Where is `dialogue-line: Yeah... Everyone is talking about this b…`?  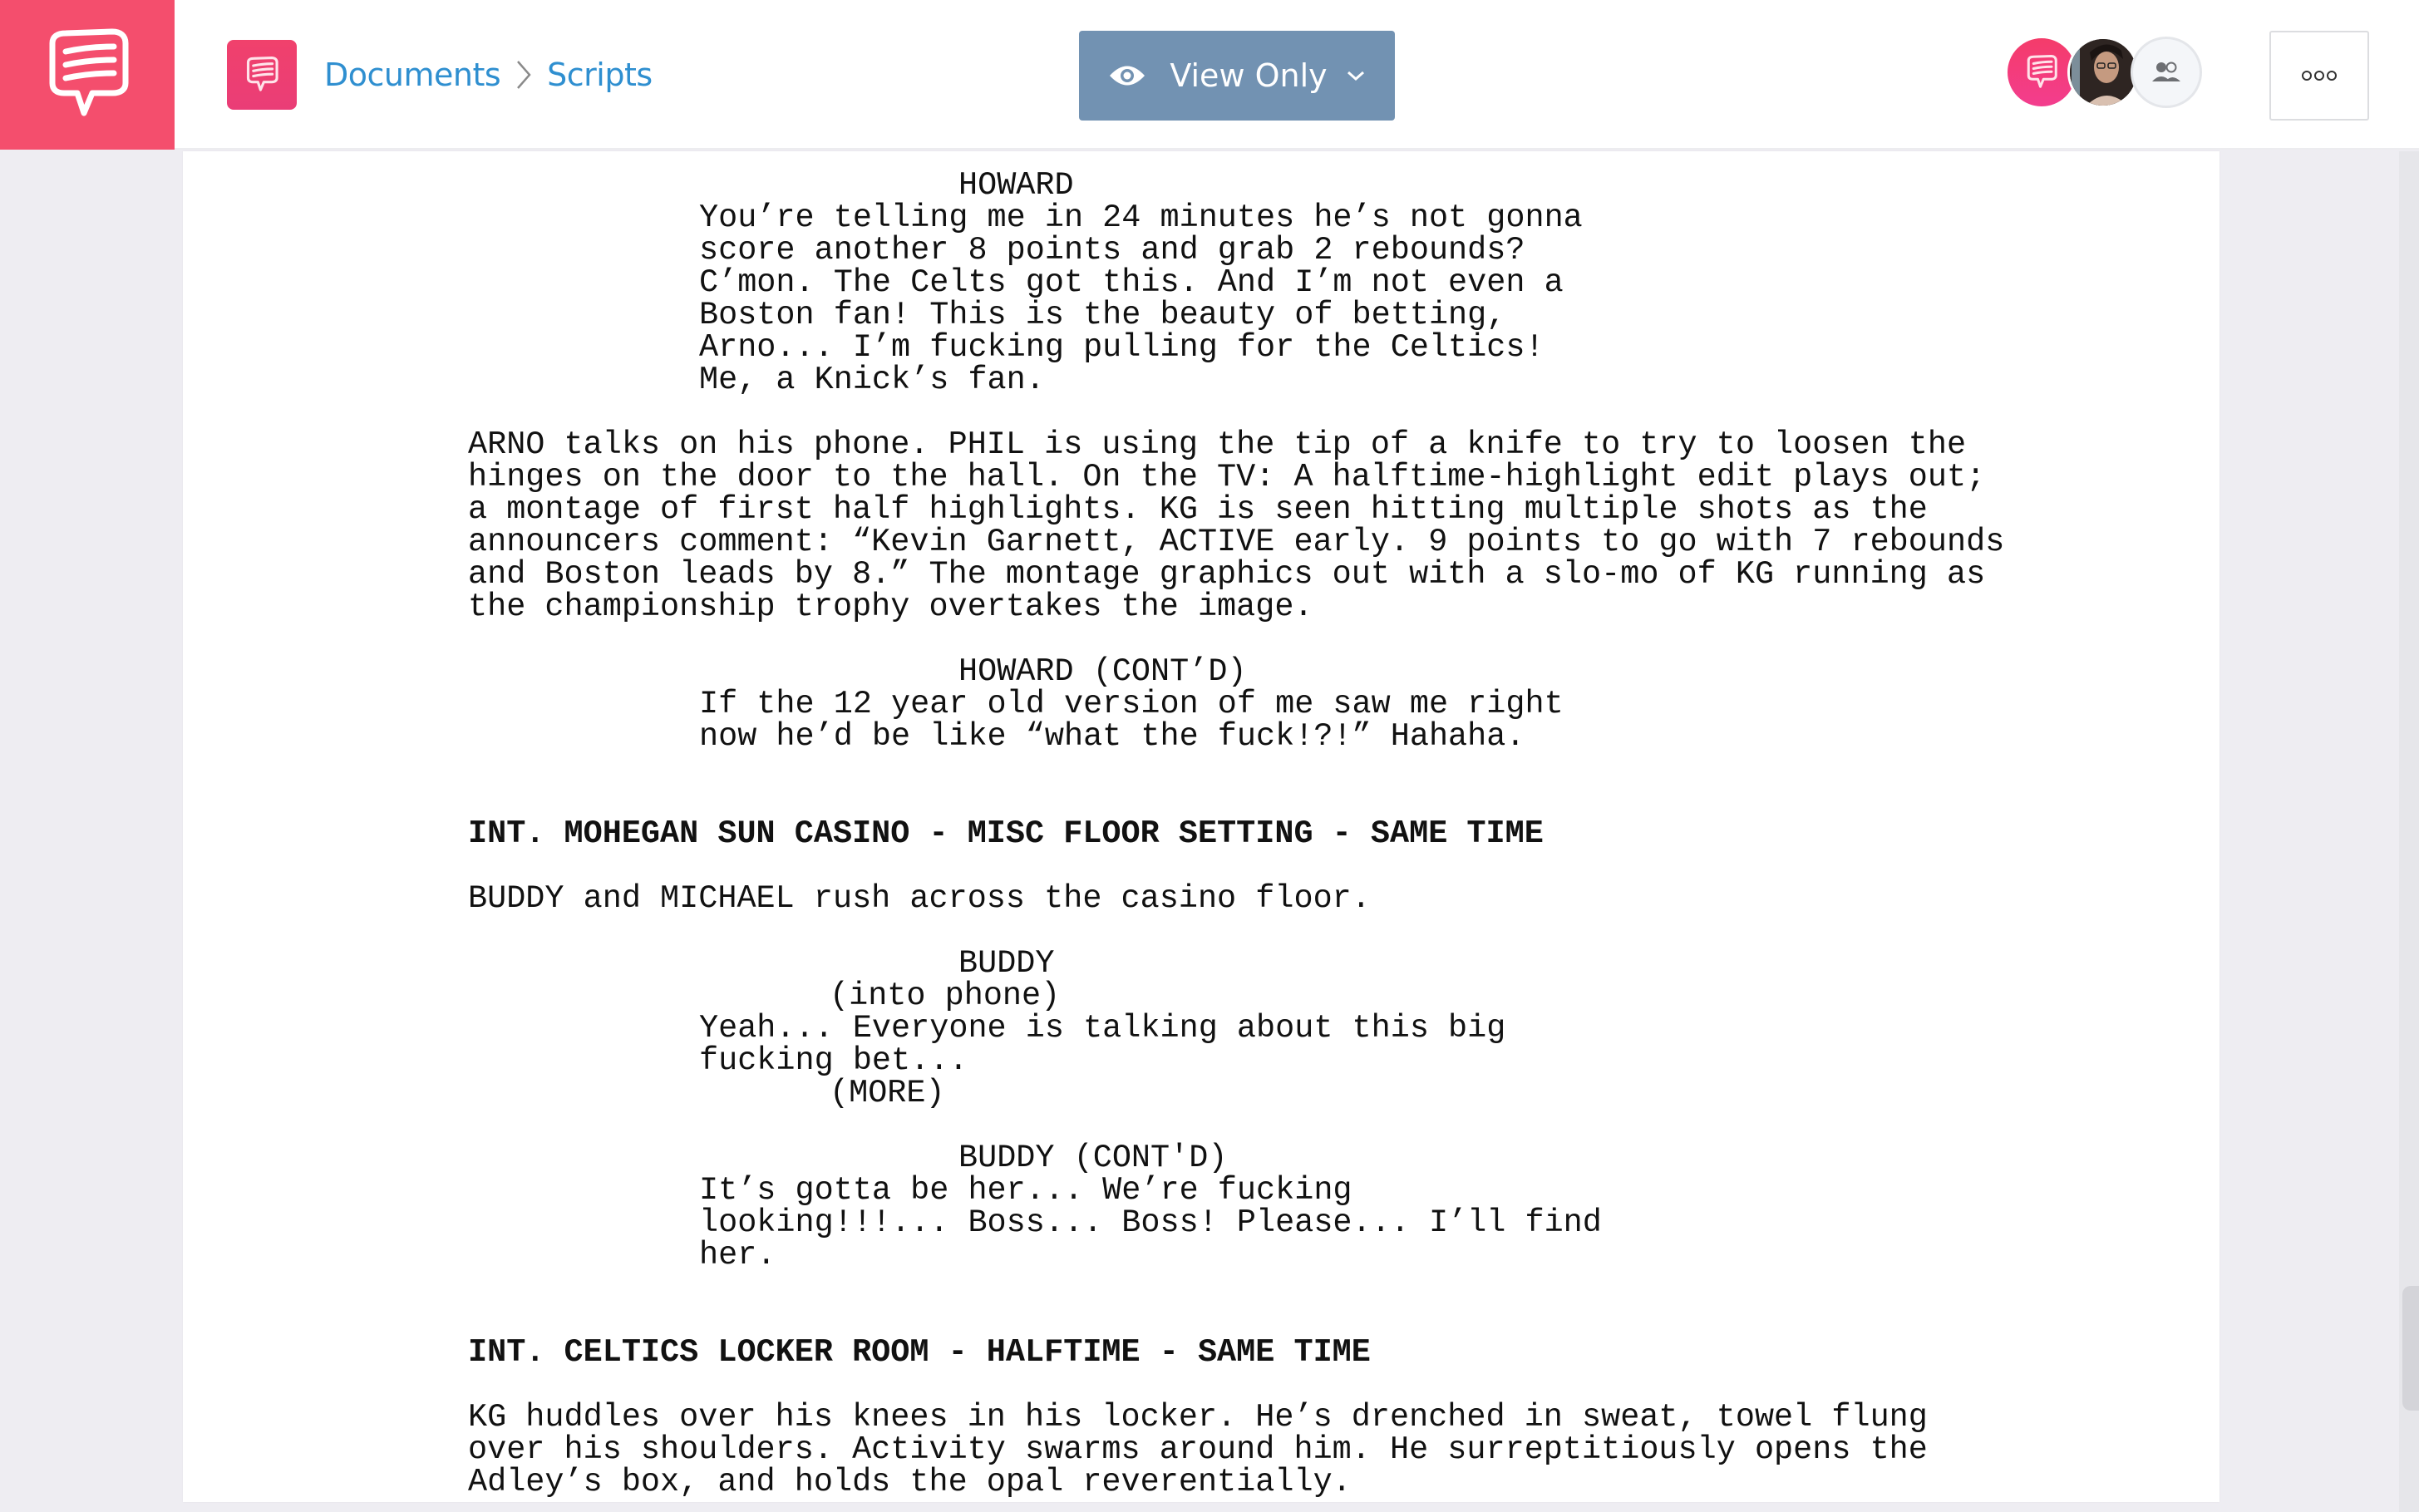
dialogue-line: Yeah... Everyone is talking about this b… is located at coordinates (1102, 1028).